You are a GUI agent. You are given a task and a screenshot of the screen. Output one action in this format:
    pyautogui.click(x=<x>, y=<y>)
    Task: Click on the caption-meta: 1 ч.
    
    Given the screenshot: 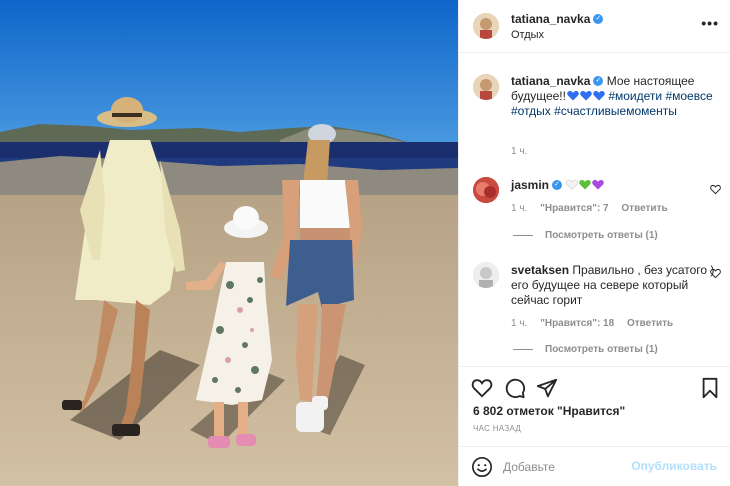 What is the action you would take?
    pyautogui.click(x=524, y=151)
    